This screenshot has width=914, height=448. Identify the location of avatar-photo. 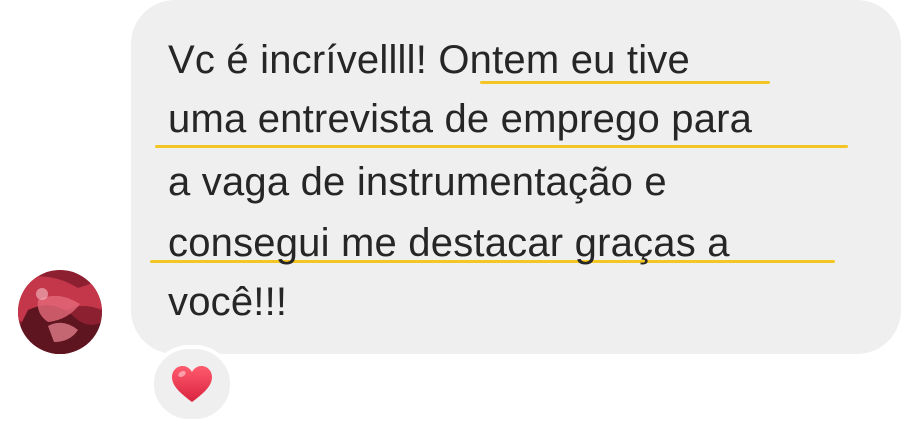
(60, 312).